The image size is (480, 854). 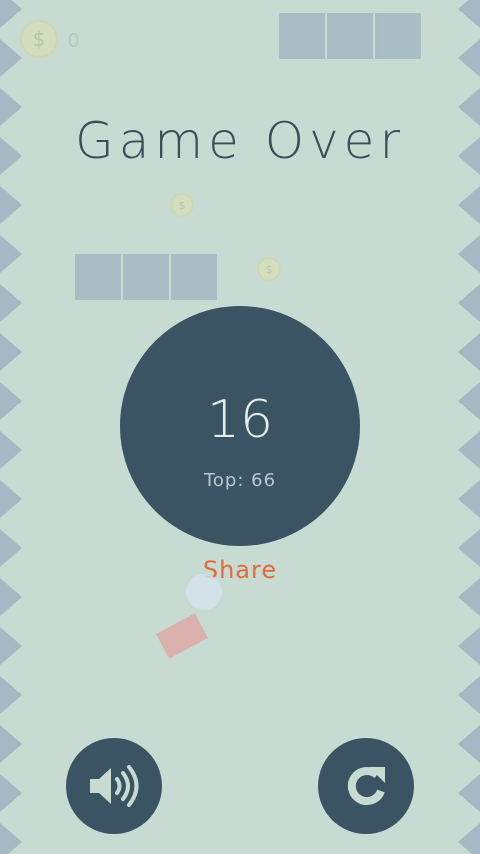 I want to click on speaker-volume-icon, so click(x=114, y=786).